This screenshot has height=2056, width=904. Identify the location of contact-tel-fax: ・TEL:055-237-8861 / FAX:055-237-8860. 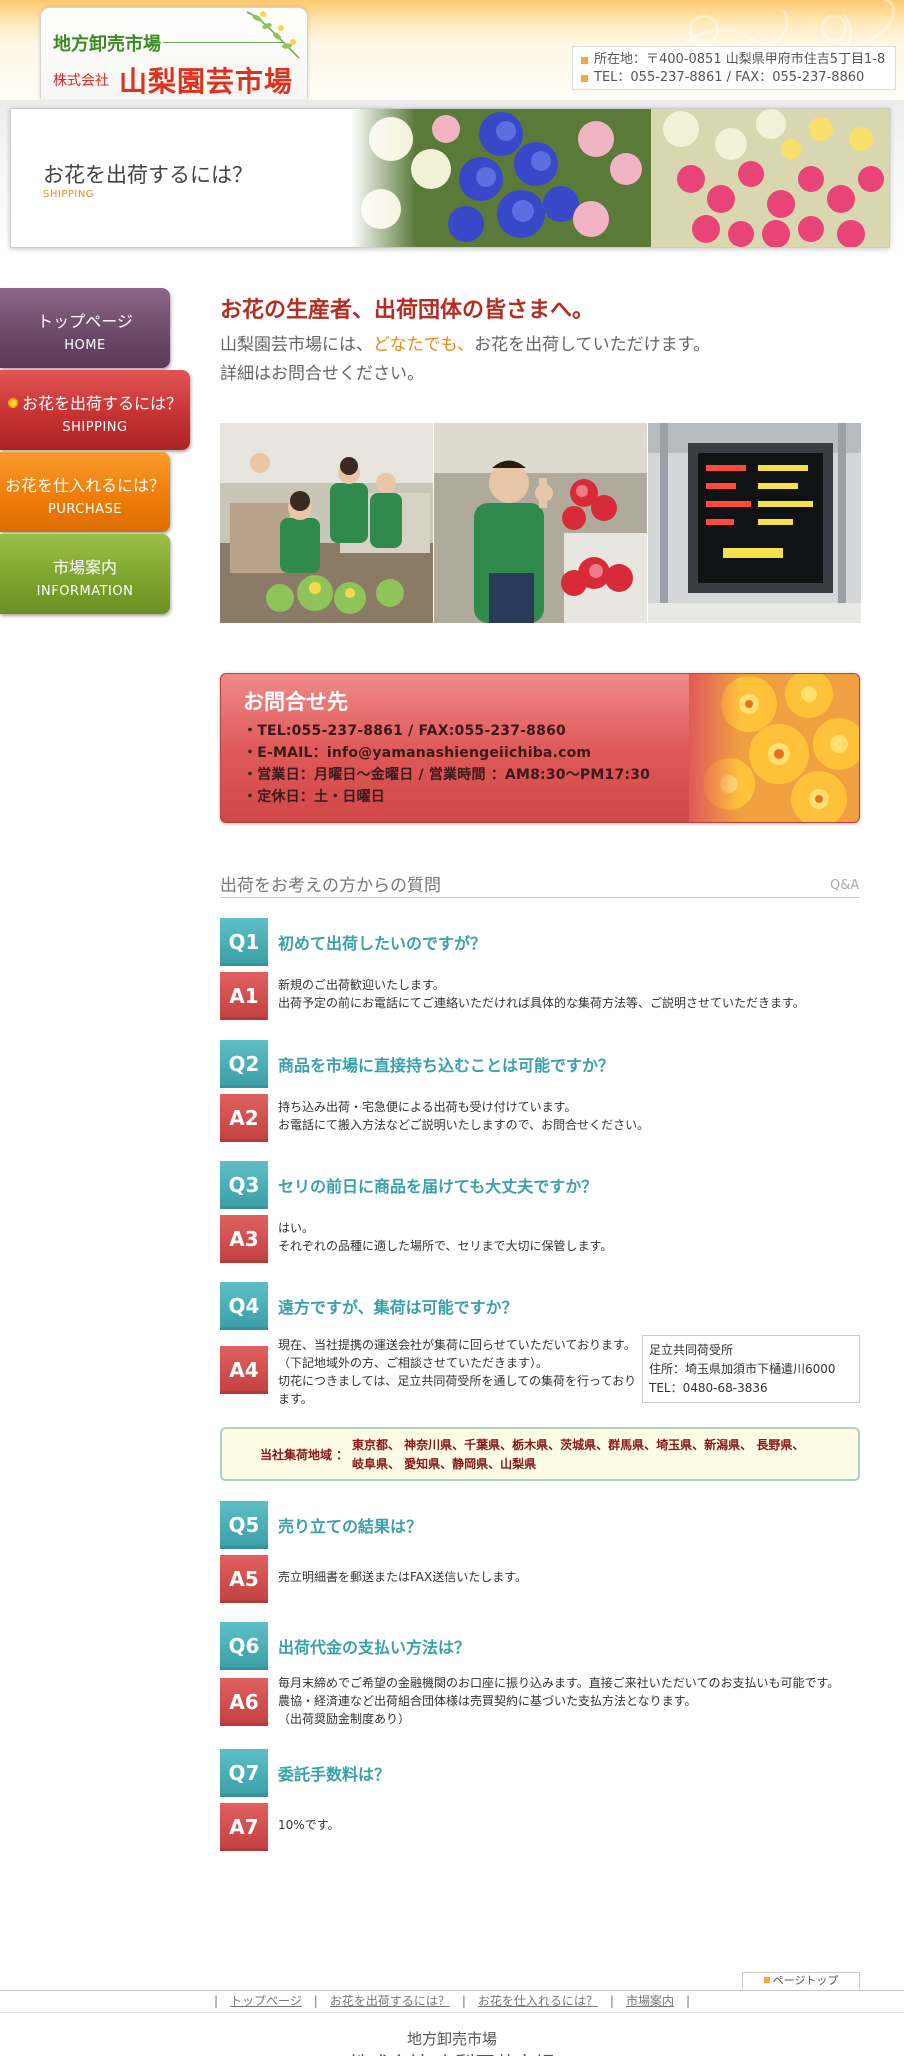
(404, 731).